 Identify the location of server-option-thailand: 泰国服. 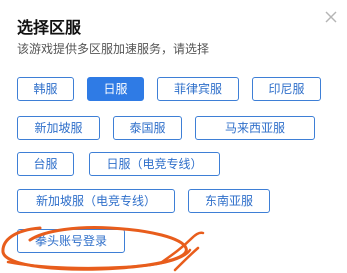
(147, 128).